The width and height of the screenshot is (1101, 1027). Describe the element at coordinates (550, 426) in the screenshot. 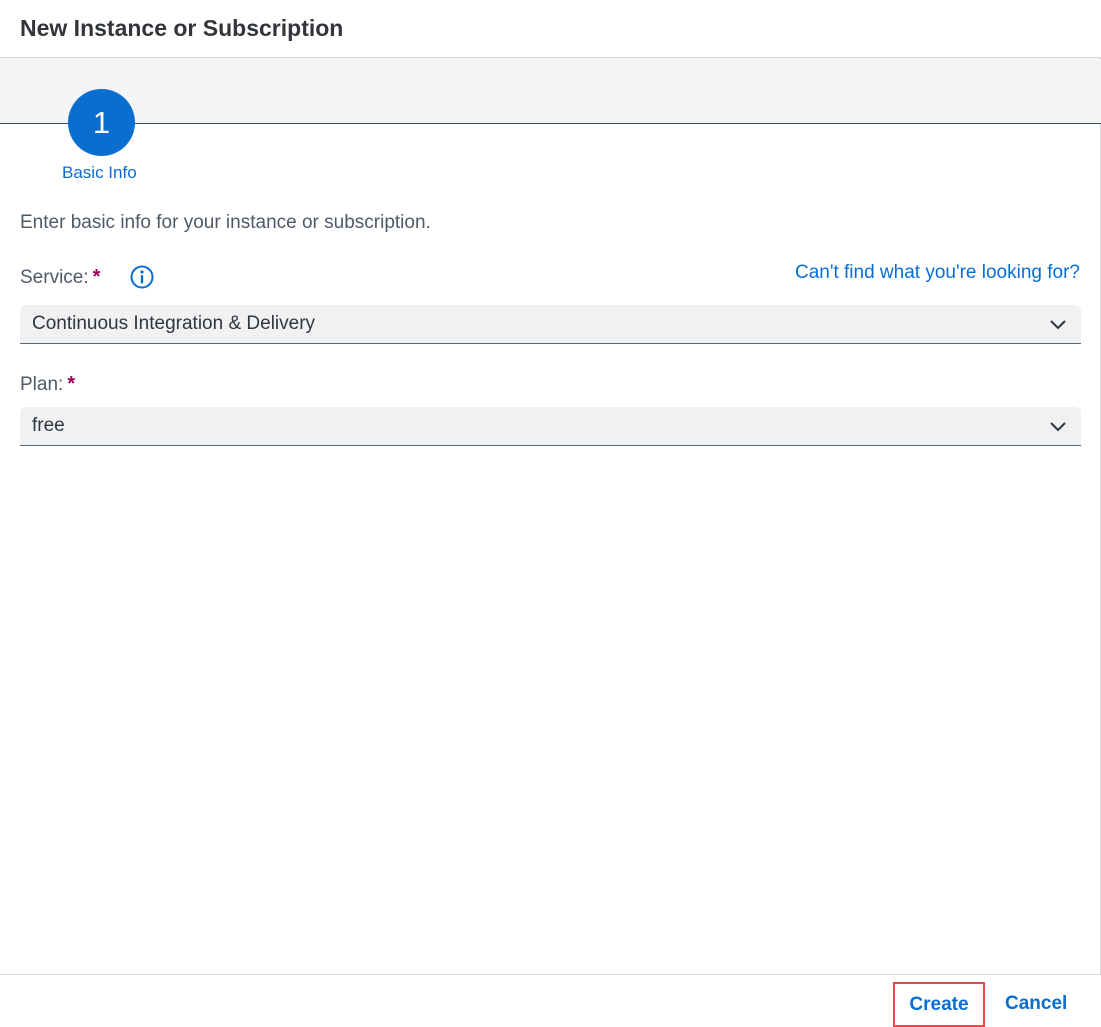

I see `plan-select: free` at that location.